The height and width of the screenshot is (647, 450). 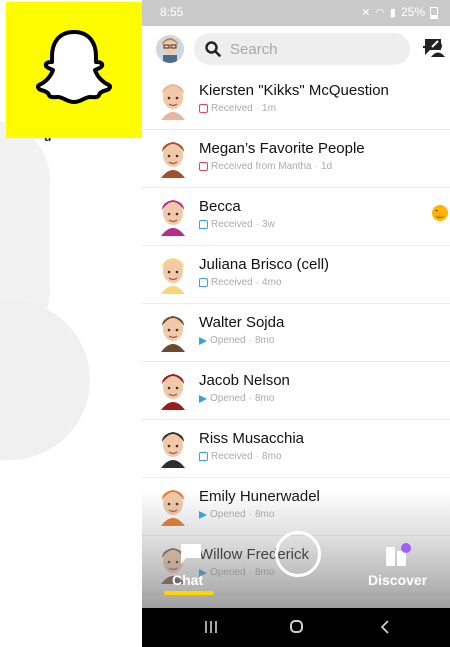 What do you see at coordinates (294, 90) in the screenshot?
I see `chat-name: Kiersten "Kikks" McQuestion` at bounding box center [294, 90].